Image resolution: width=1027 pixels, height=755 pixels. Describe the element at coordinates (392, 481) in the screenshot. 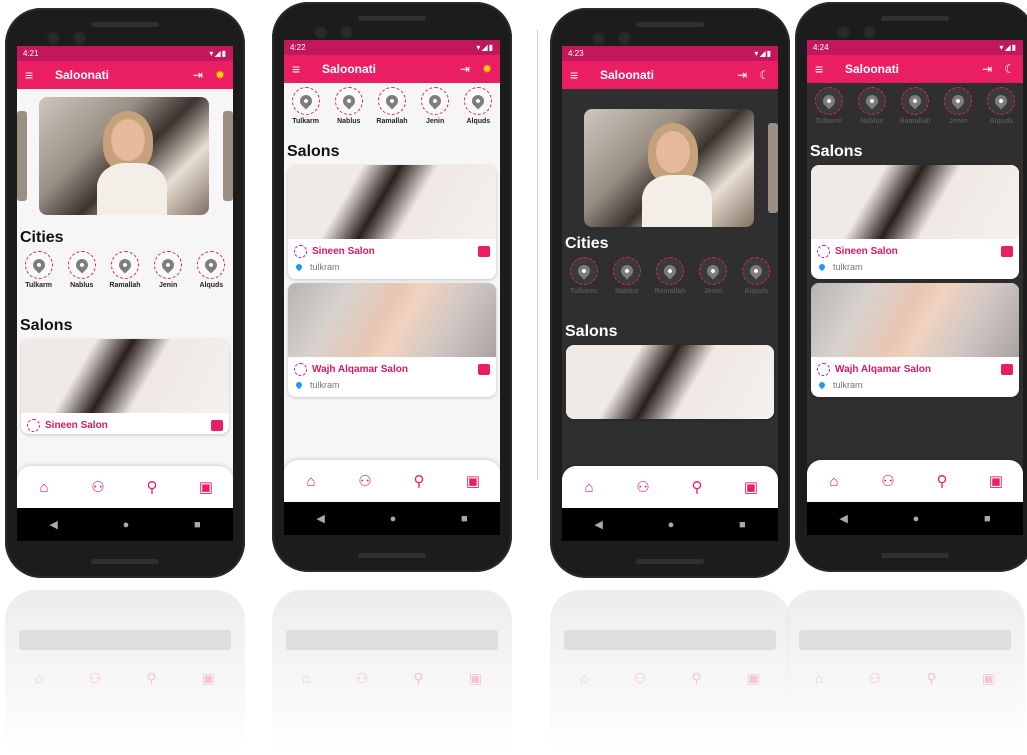

I see `bottom-nav: ⌂ ⚇ ⚲ ▣` at that location.